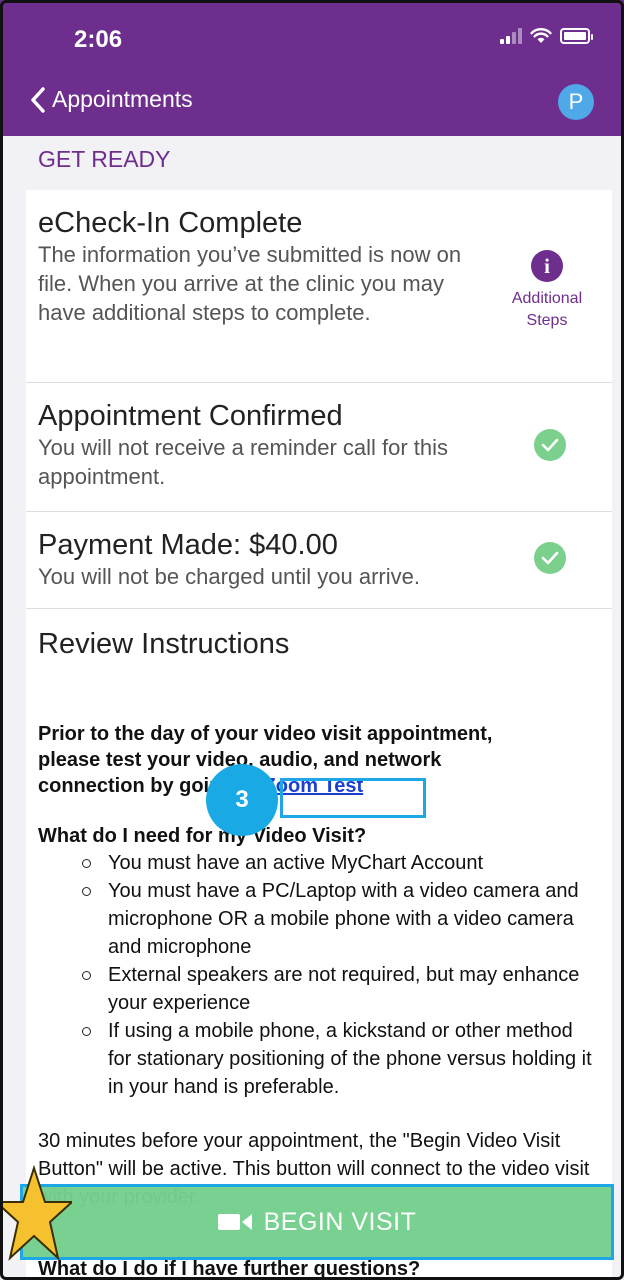 The height and width of the screenshot is (1280, 624). I want to click on additional-steps-button: i Additional Steps, so click(547, 291).